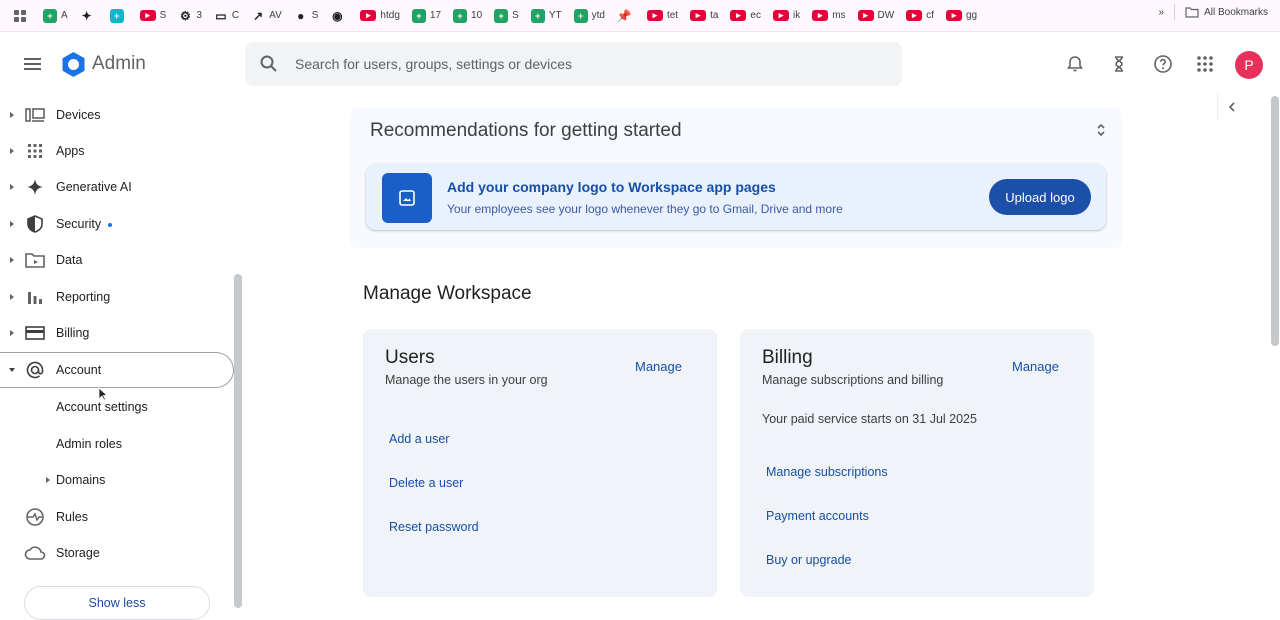  I want to click on rules-icon, so click(35, 517).